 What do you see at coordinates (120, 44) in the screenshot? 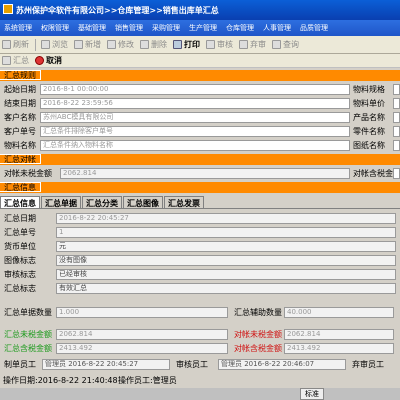
I see `edit-button: 修改` at bounding box center [120, 44].